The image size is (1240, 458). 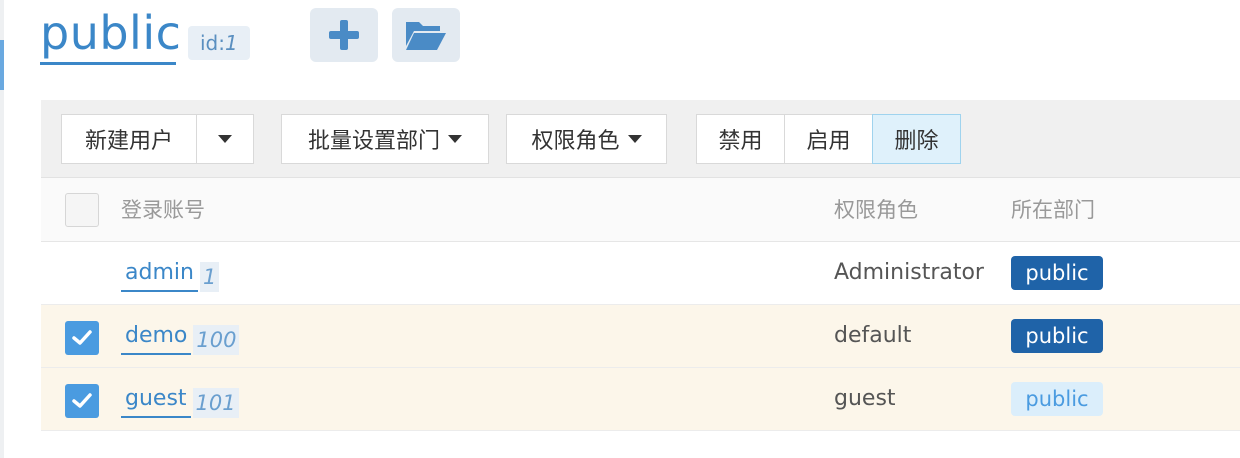 I want to click on column-header-dept: 所在部门, so click(x=1053, y=210).